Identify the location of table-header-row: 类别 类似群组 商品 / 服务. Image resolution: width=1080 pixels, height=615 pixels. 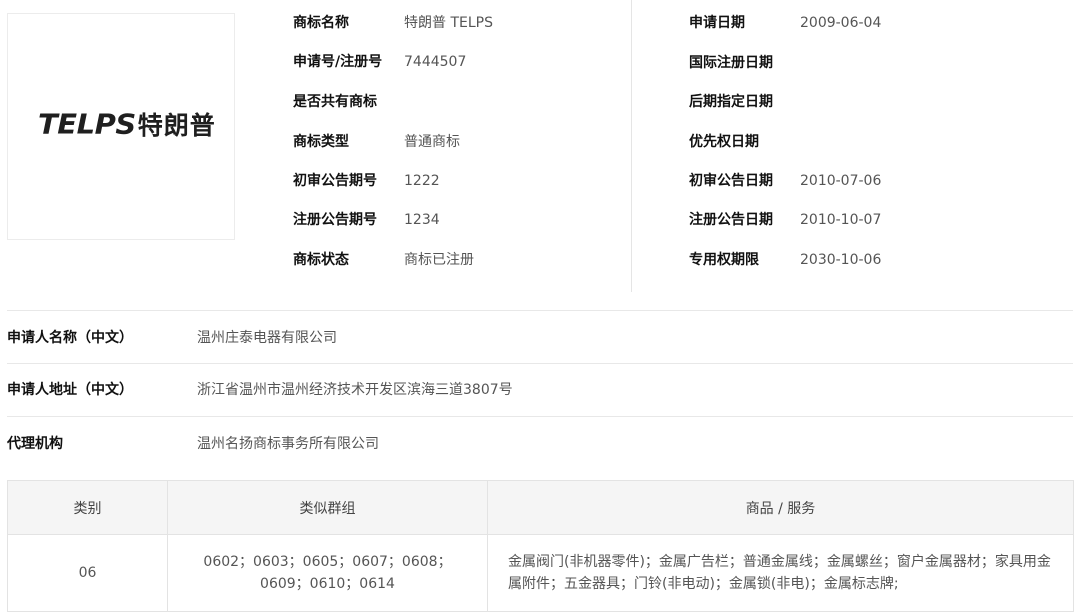
(540, 507).